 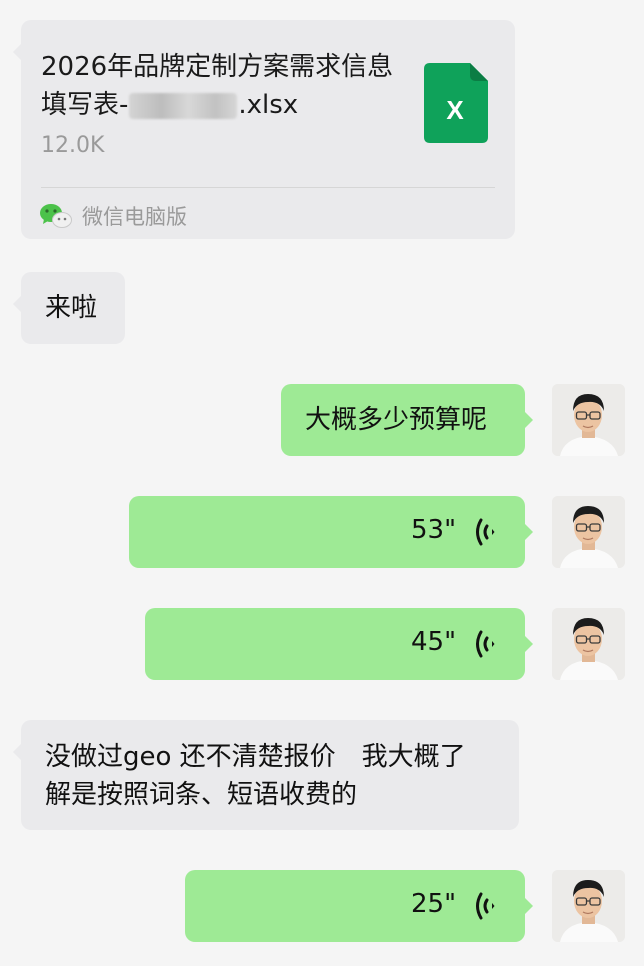 I want to click on incoming-message: 没做过geo 还不清楚报价 我大概了 解是按照词条、短语收费的, so click(x=266, y=775).